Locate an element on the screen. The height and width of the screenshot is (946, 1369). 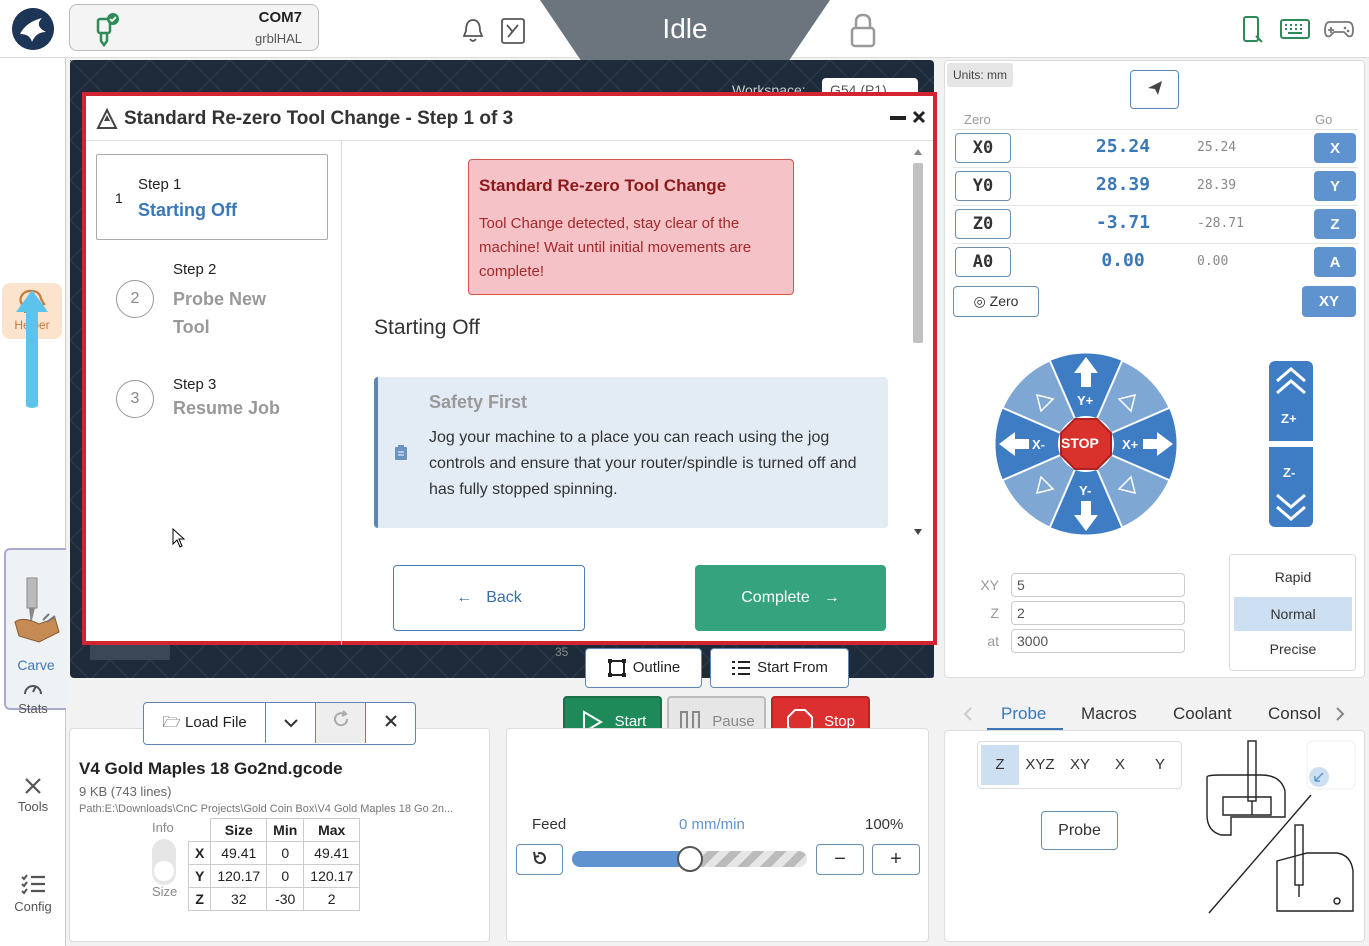
go-y-button: Y is located at coordinates (1335, 186).